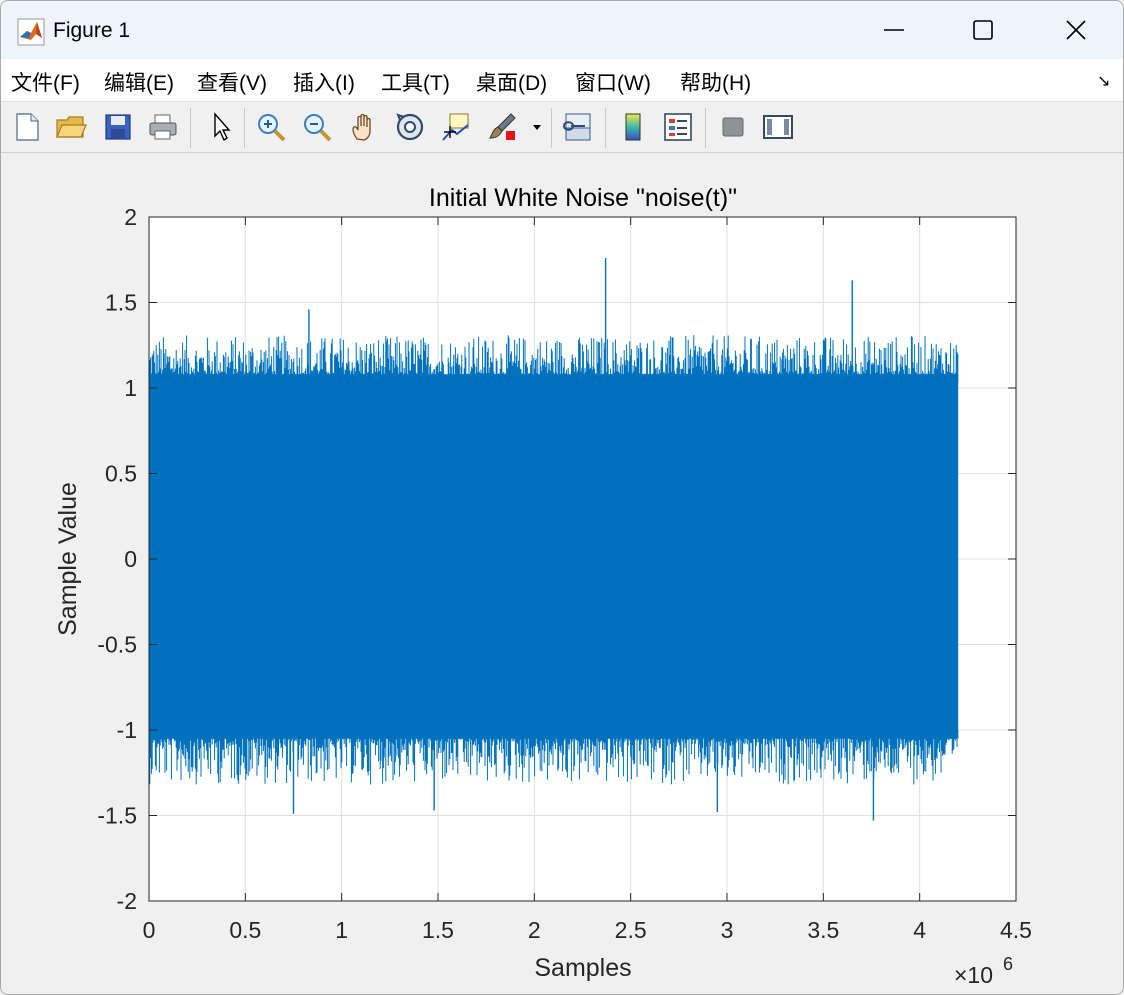  What do you see at coordinates (92, 30) in the screenshot?
I see `window-title: Figure 1` at bounding box center [92, 30].